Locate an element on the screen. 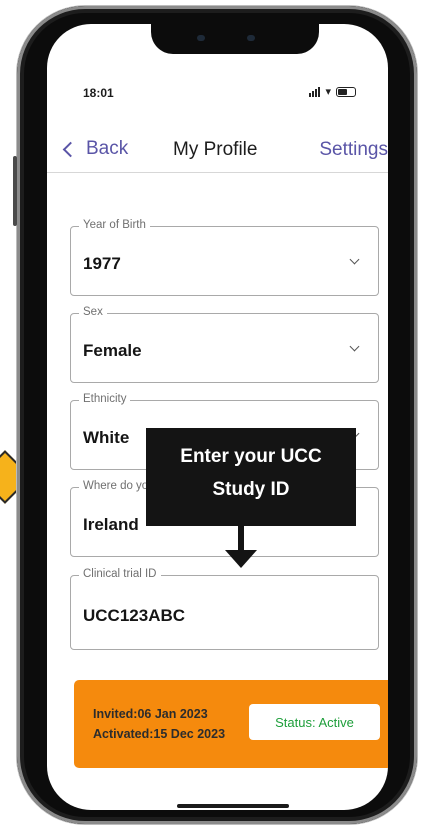 This screenshot has width=428, height=829. back-label: Back is located at coordinates (107, 148).